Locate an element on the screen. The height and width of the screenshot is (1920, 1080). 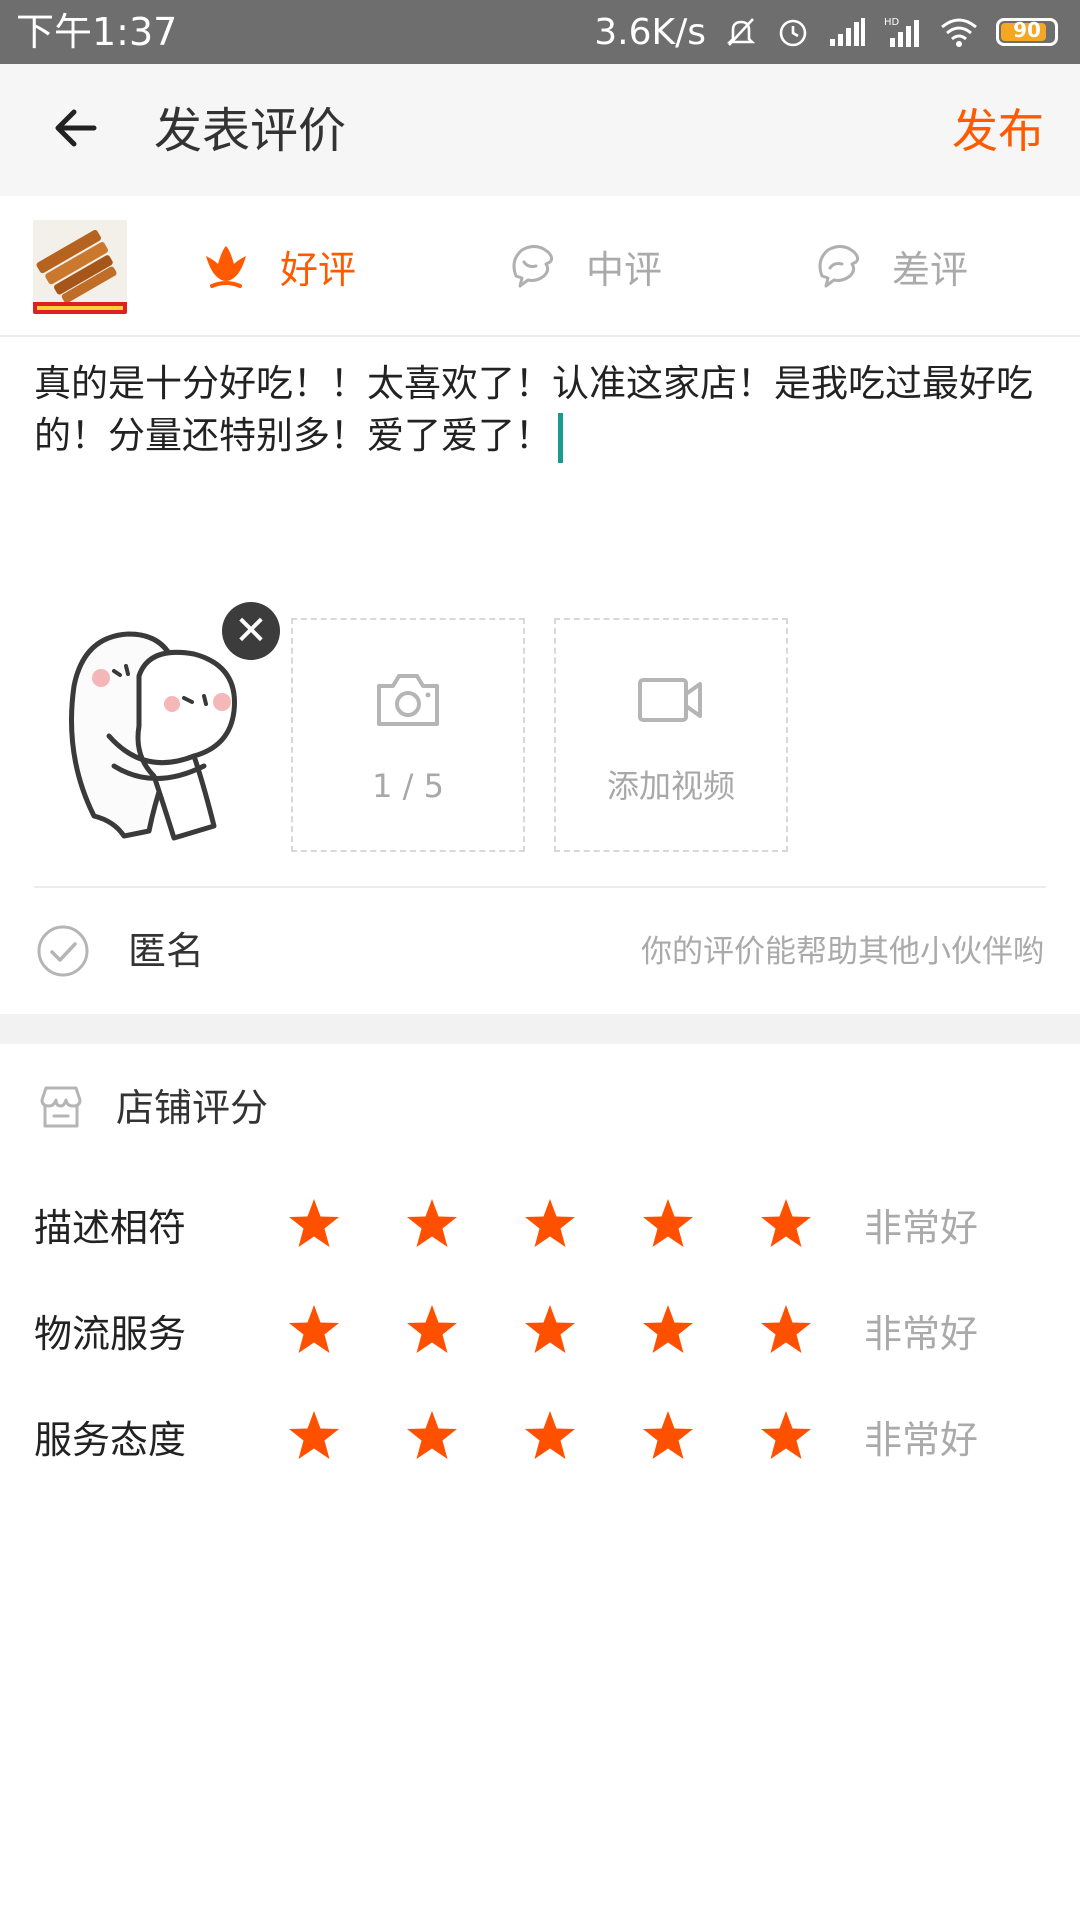
store-rating-title: 店铺评分 is located at coordinates (192, 1108).